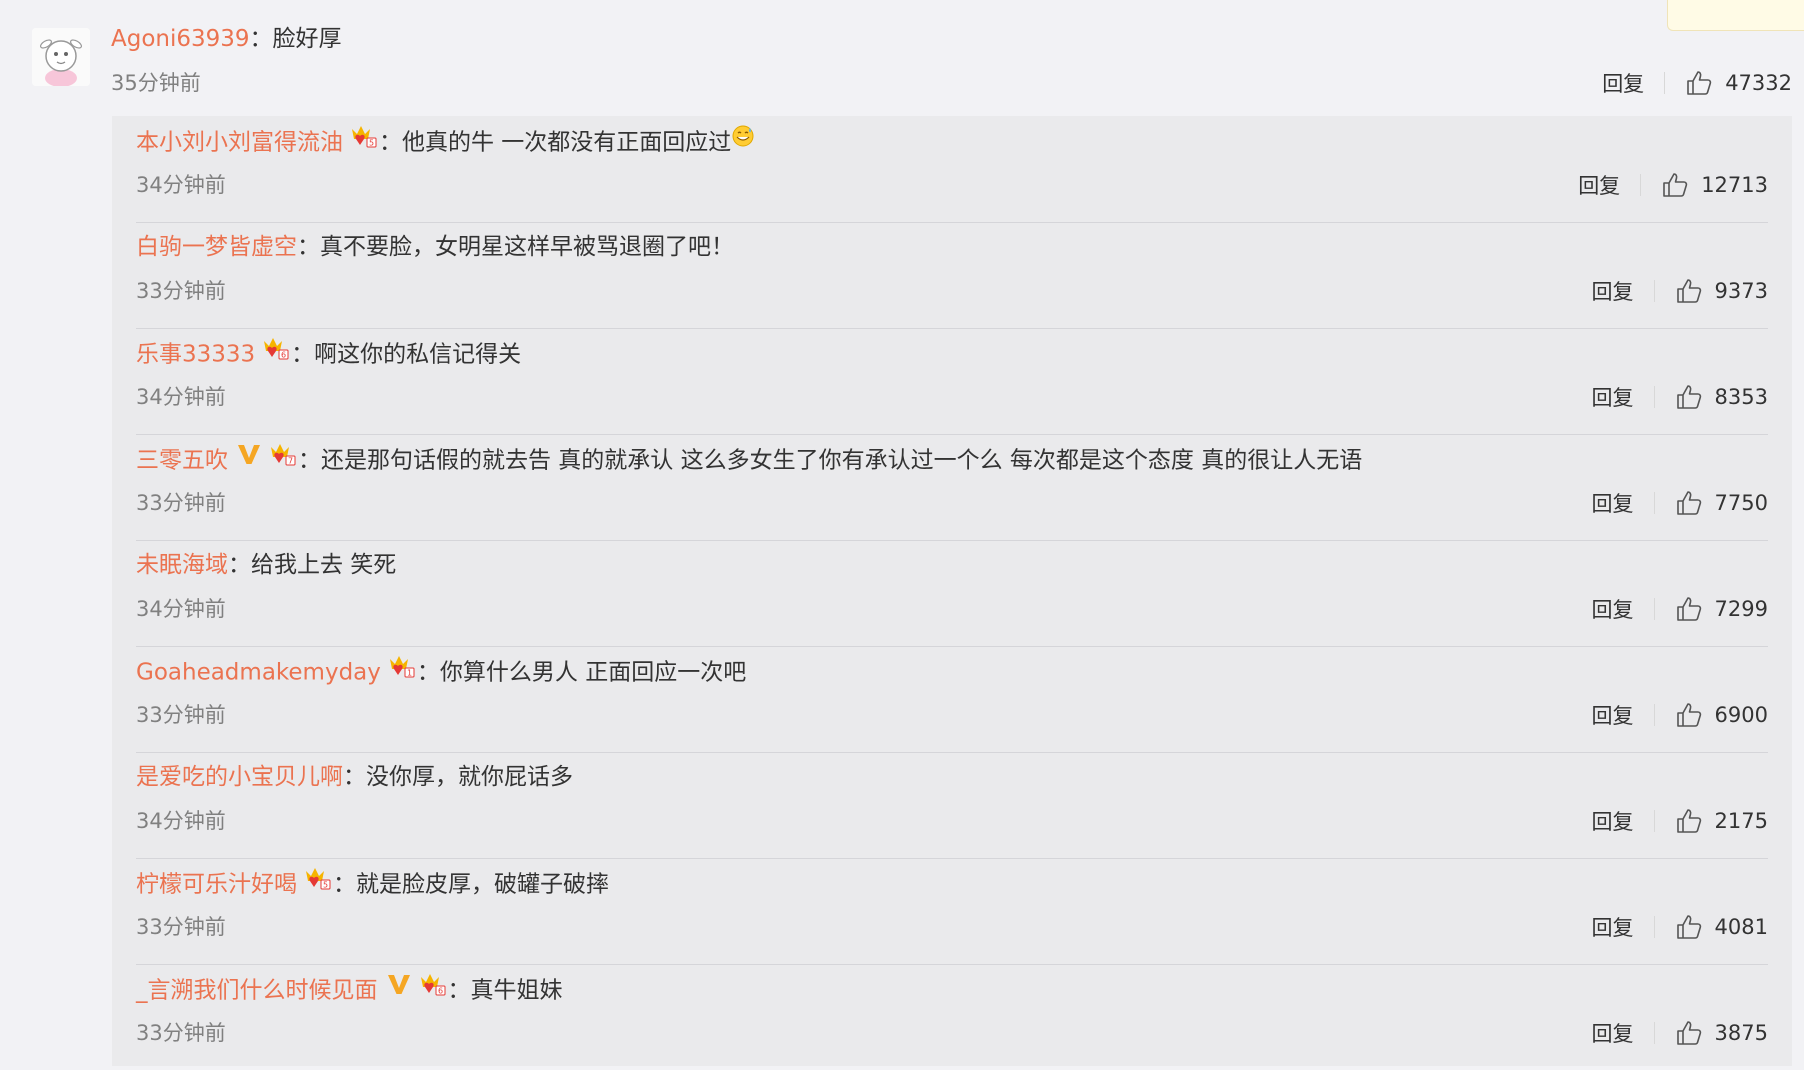  What do you see at coordinates (1741, 291) in the screenshot?
I see `like-count: 9373` at bounding box center [1741, 291].